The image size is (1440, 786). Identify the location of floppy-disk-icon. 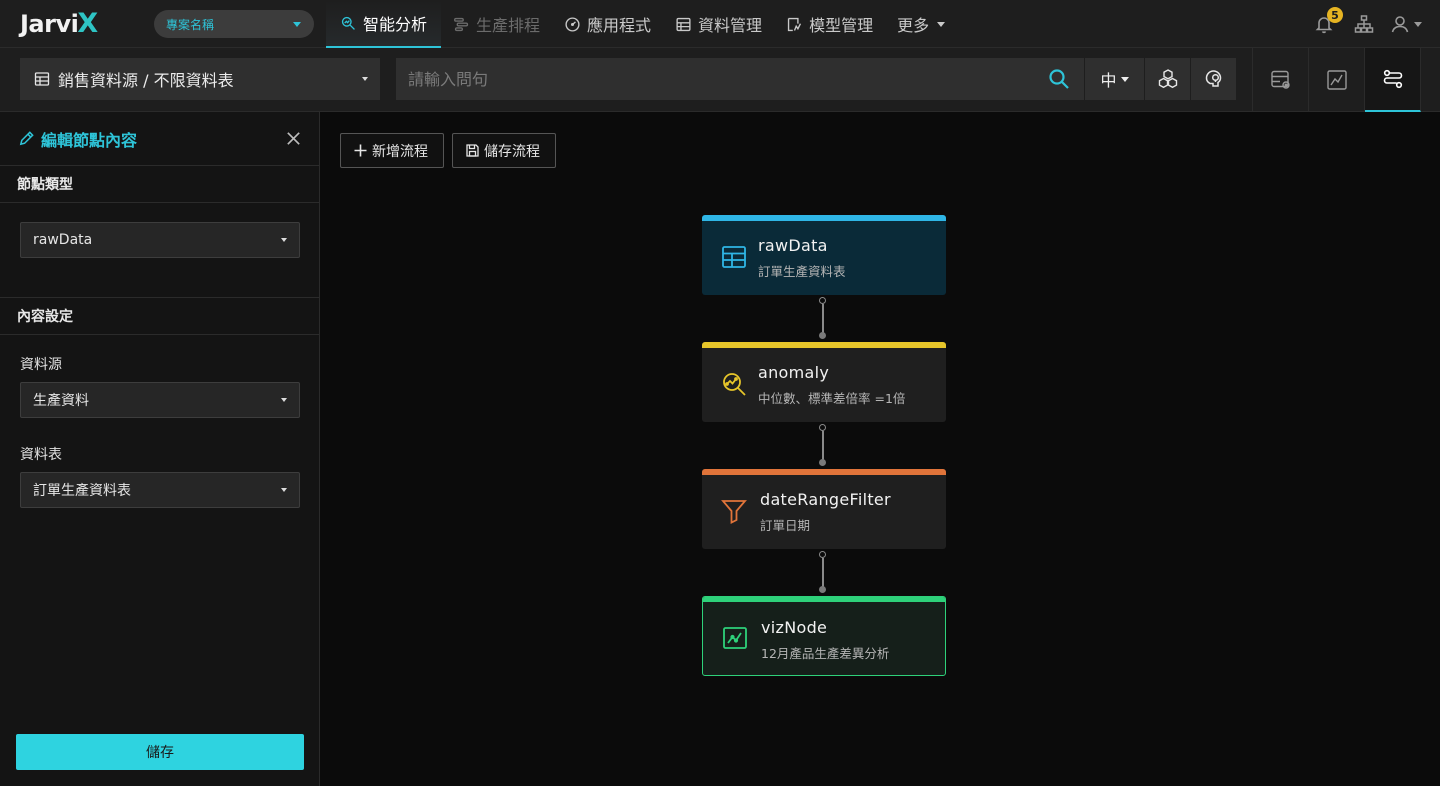
(472, 150).